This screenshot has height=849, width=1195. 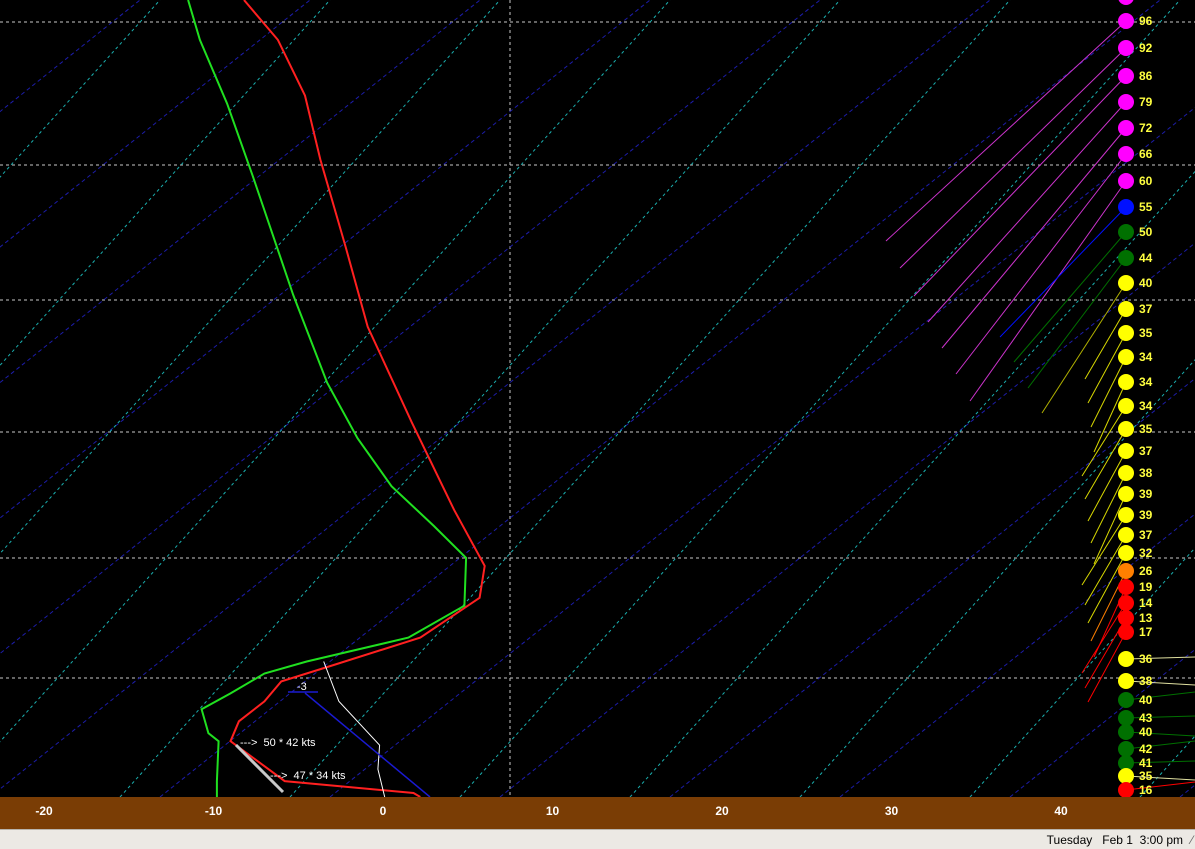 What do you see at coordinates (1146, 154) in the screenshot?
I see `wind-speed-label: 66` at bounding box center [1146, 154].